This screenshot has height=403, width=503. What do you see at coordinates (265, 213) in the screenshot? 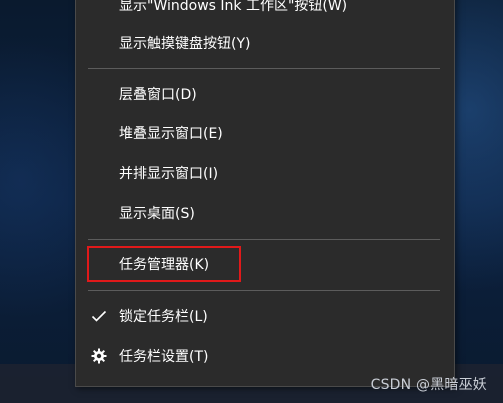
I see `menu-item-show-desktop: 显示桌面(S)` at bounding box center [265, 213].